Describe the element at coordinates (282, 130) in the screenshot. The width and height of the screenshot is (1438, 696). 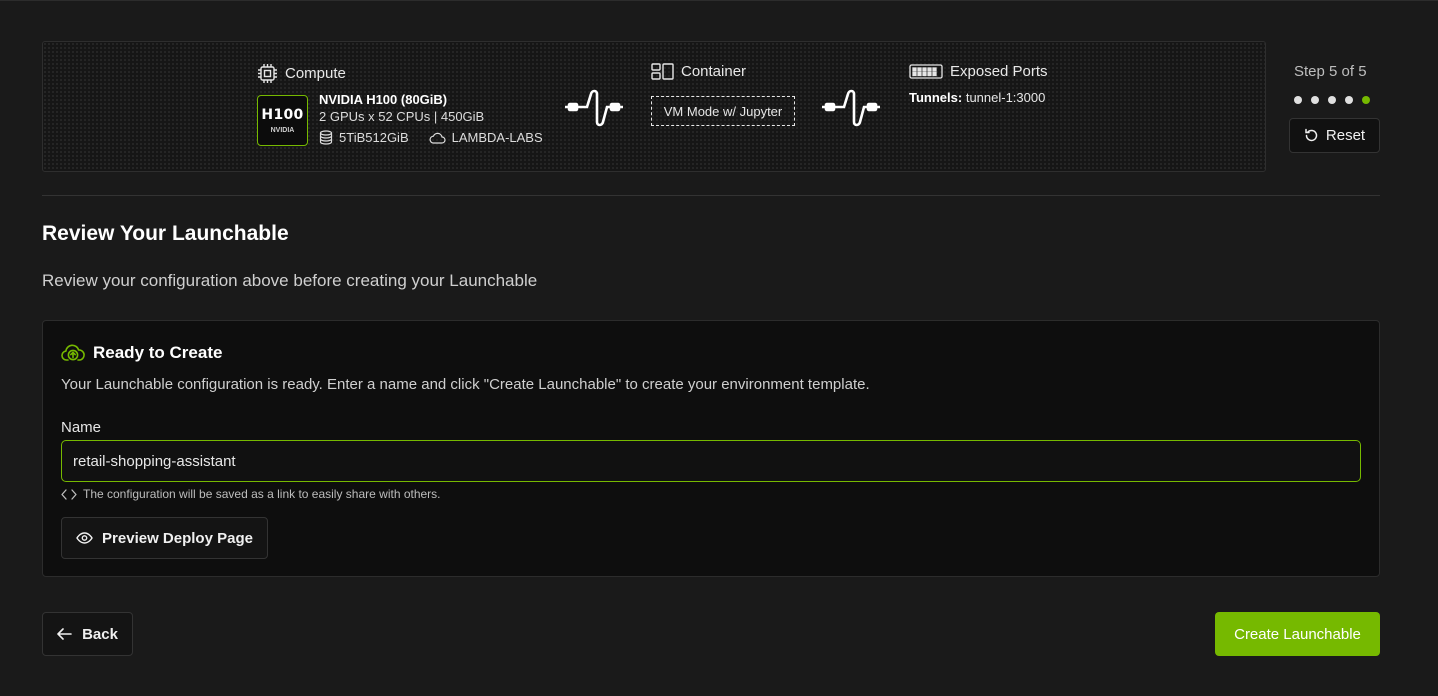
I see `nvidia-logo: NVIDIA` at that location.